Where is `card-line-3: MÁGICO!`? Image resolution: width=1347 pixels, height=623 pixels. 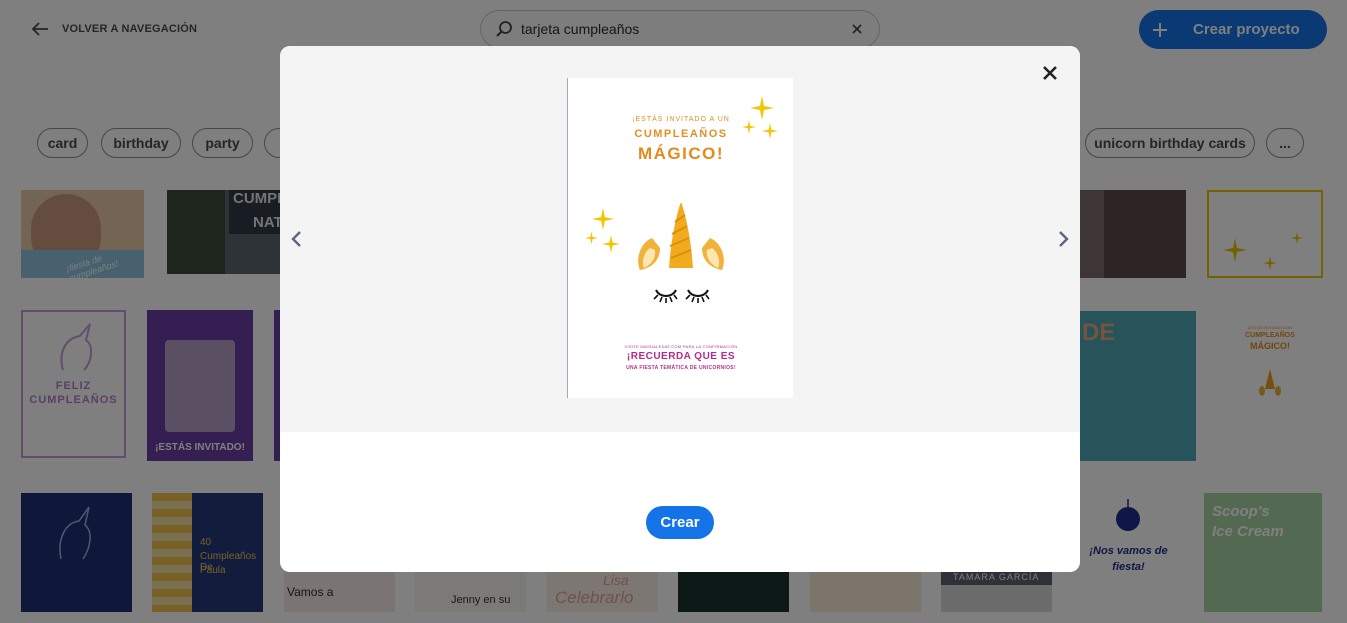
card-line-3: MÁGICO! is located at coordinates (681, 153).